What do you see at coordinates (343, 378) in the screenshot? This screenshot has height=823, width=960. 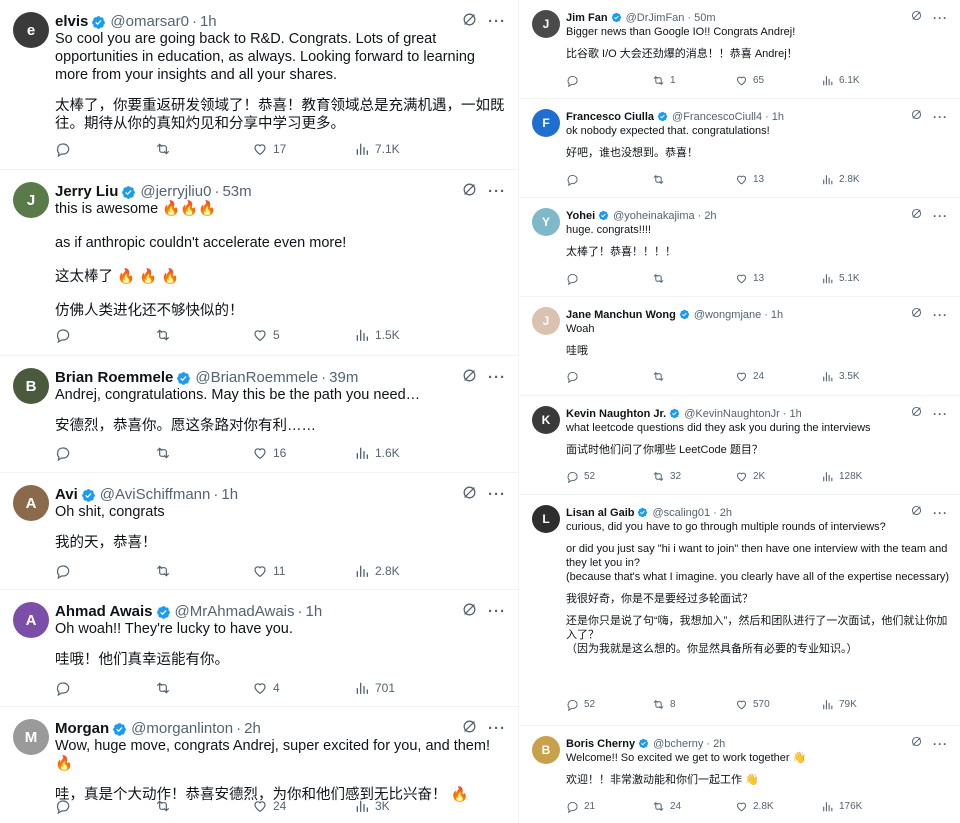 I see `timestamp: 39m` at bounding box center [343, 378].